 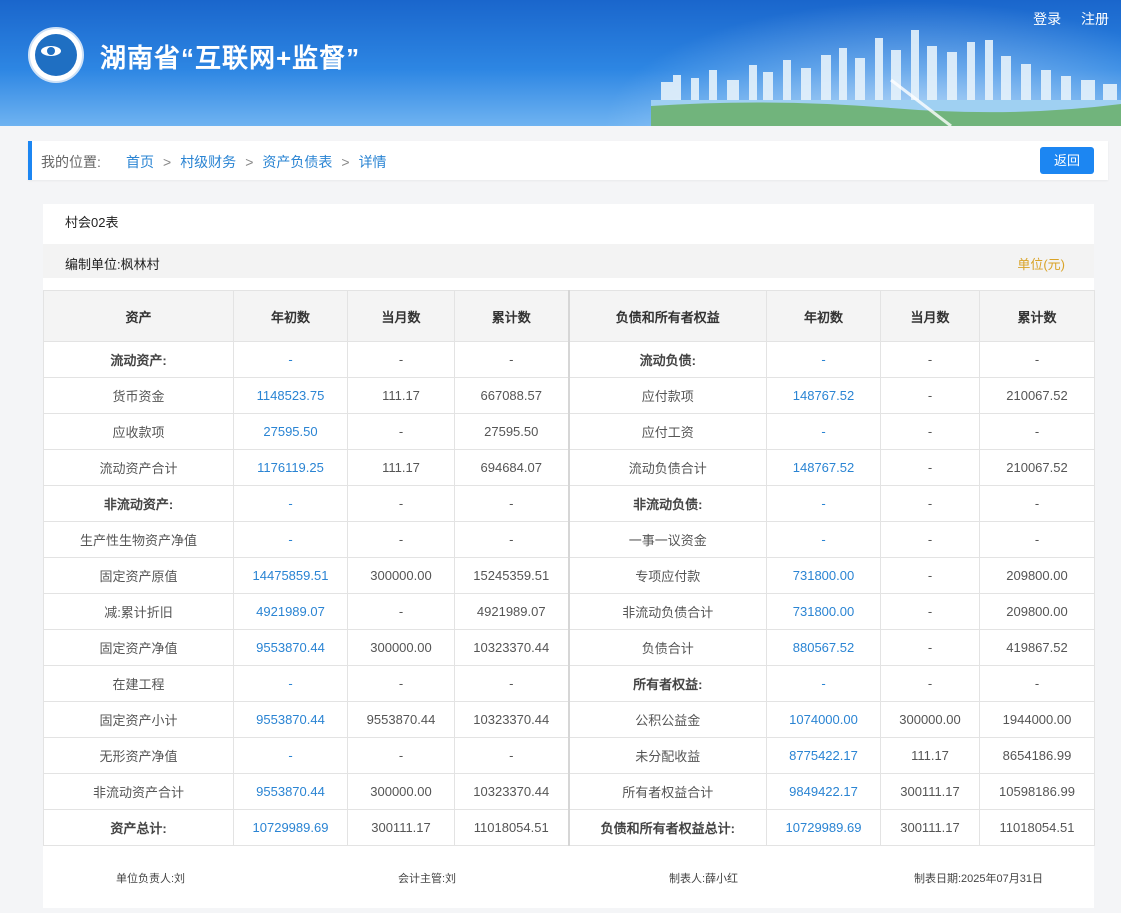 What do you see at coordinates (1041, 264) in the screenshot?
I see `currency-unit: 单位(元)` at bounding box center [1041, 264].